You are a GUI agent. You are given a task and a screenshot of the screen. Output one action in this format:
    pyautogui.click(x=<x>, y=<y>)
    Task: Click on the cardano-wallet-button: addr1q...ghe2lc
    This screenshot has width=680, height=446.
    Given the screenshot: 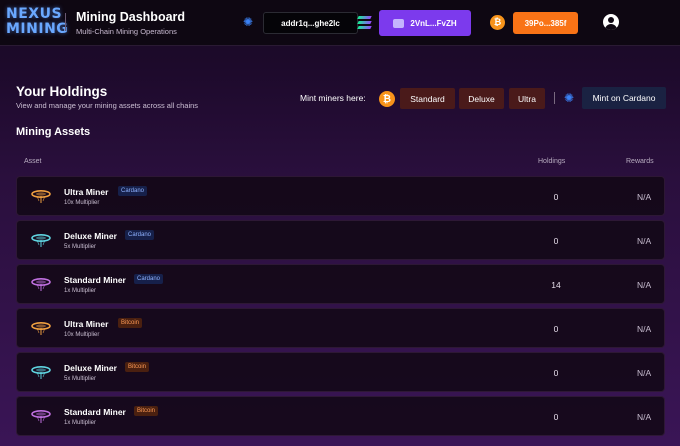 What is the action you would take?
    pyautogui.click(x=310, y=23)
    